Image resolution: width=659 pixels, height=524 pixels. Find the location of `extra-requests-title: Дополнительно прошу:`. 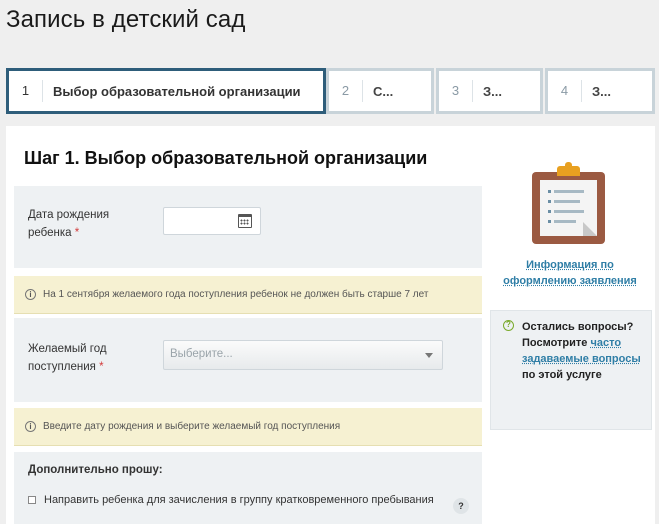

extra-requests-title: Дополнительно прошу: is located at coordinates (95, 470).